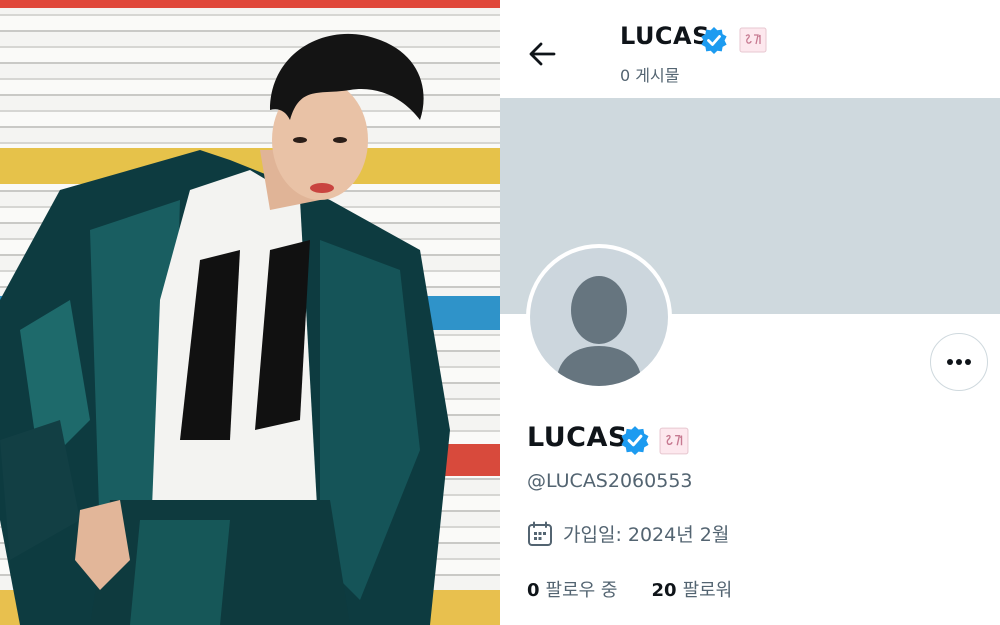 Image resolution: width=1000 pixels, height=625 pixels. I want to click on post-count: 0 게시물, so click(650, 75).